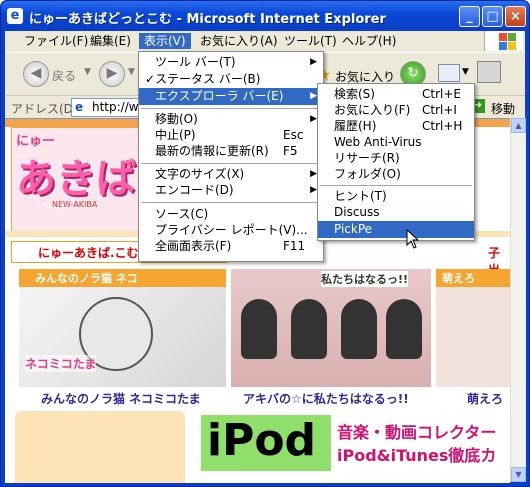 The height and width of the screenshot is (487, 530). I want to click on ipod-logo-text: iPod, so click(262, 440).